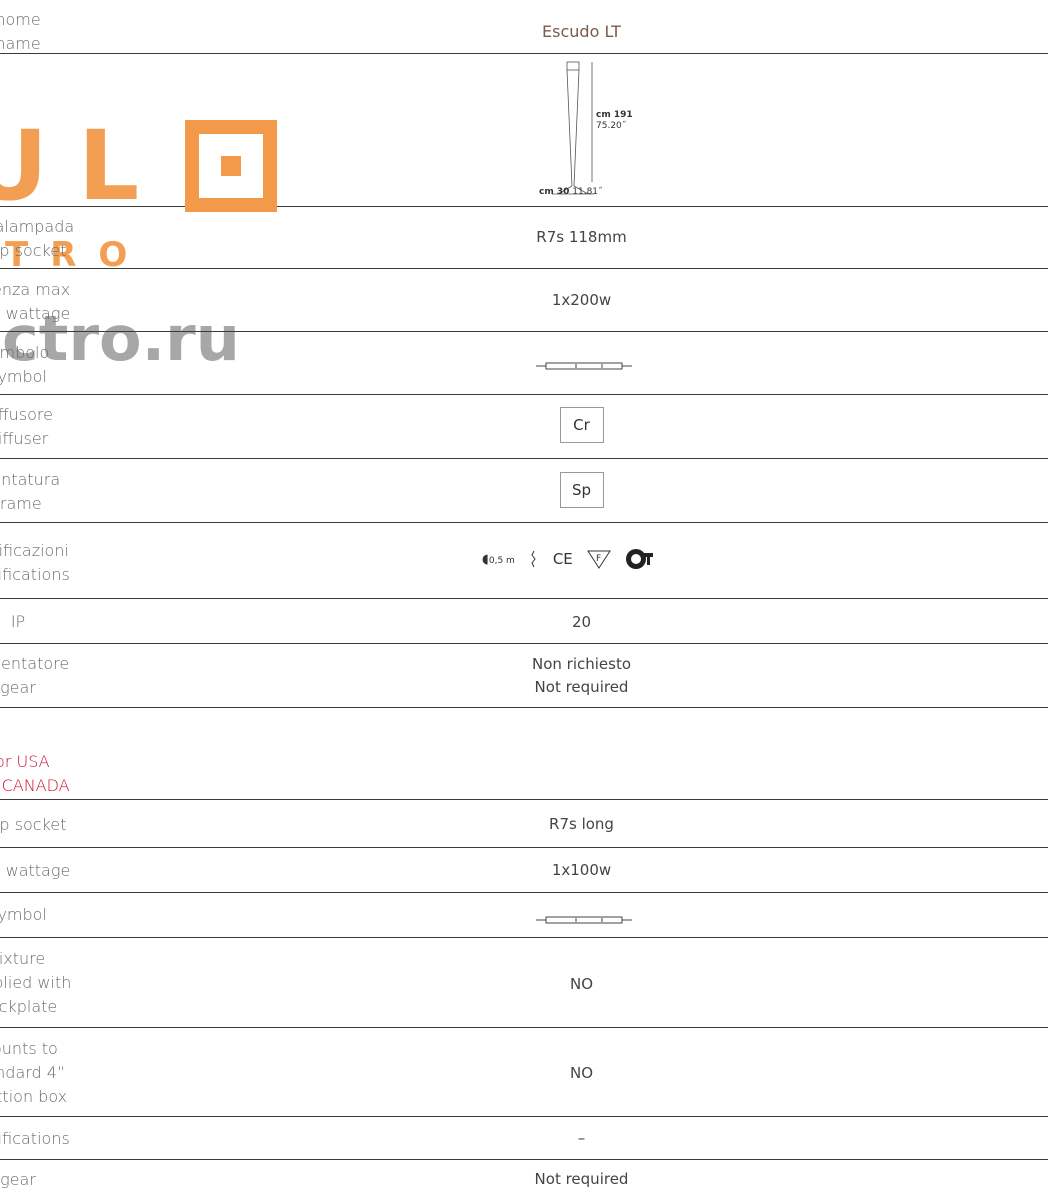 The height and width of the screenshot is (1192, 1055). Describe the element at coordinates (35, 313) in the screenshot. I see `label-en: max wattage` at that location.